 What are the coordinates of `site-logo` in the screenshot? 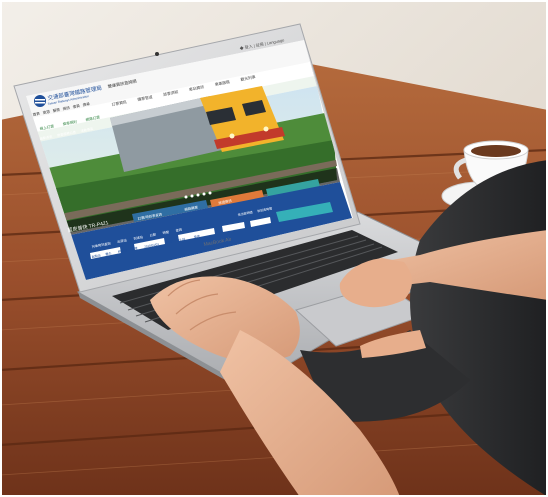 It's located at (40, 101).